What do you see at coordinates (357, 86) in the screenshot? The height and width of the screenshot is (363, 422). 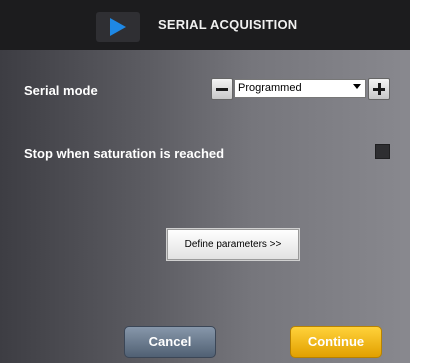 I see `dropdown-arrow-icon` at bounding box center [357, 86].